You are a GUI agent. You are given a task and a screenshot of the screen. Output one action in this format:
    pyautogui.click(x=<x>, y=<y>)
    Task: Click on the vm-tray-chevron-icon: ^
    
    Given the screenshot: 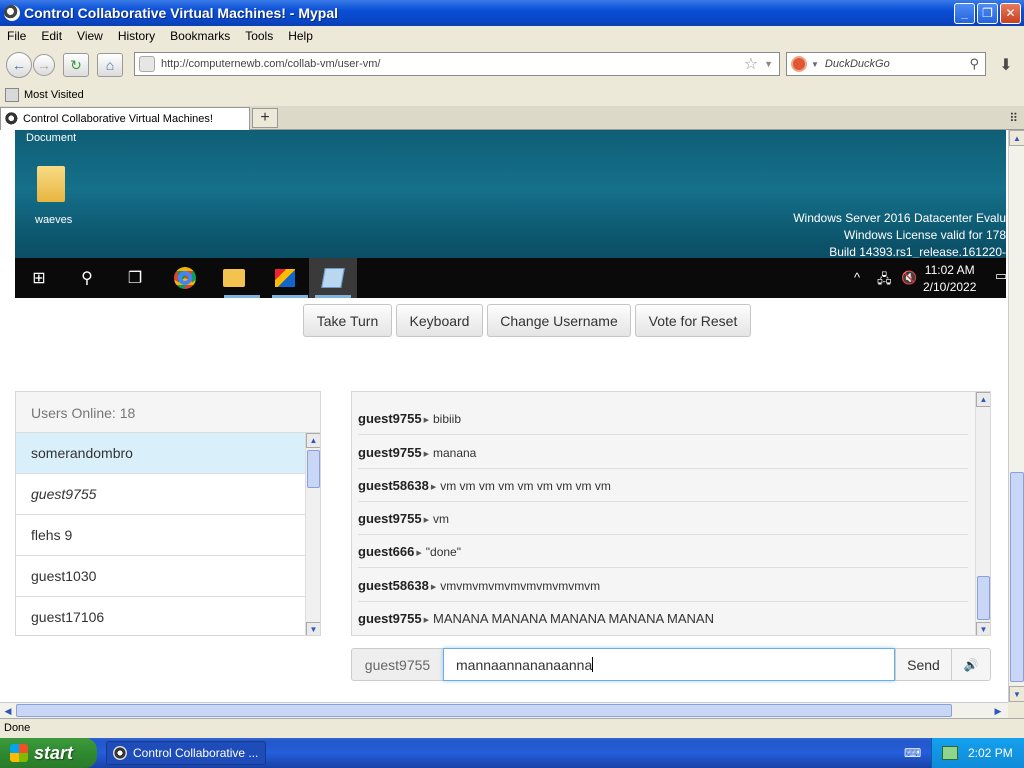 What is the action you would take?
    pyautogui.click(x=857, y=277)
    